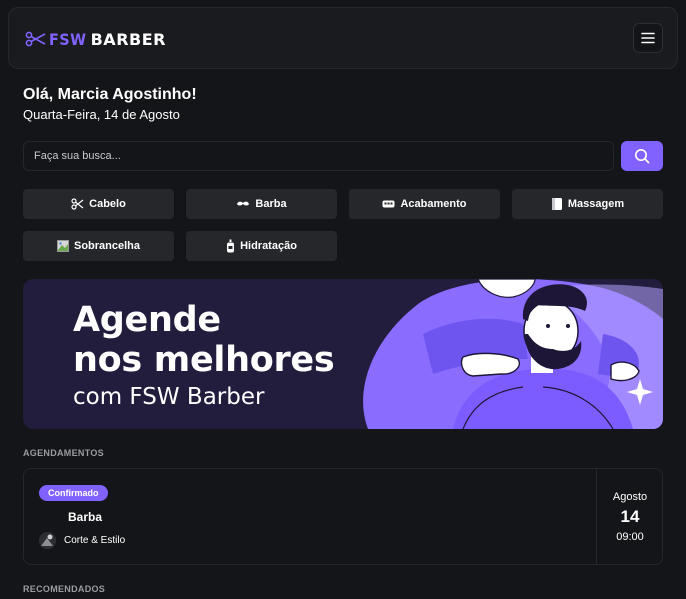 Image resolution: width=686 pixels, height=599 pixels. What do you see at coordinates (268, 246) in the screenshot?
I see `category-label: Hidratação` at bounding box center [268, 246].